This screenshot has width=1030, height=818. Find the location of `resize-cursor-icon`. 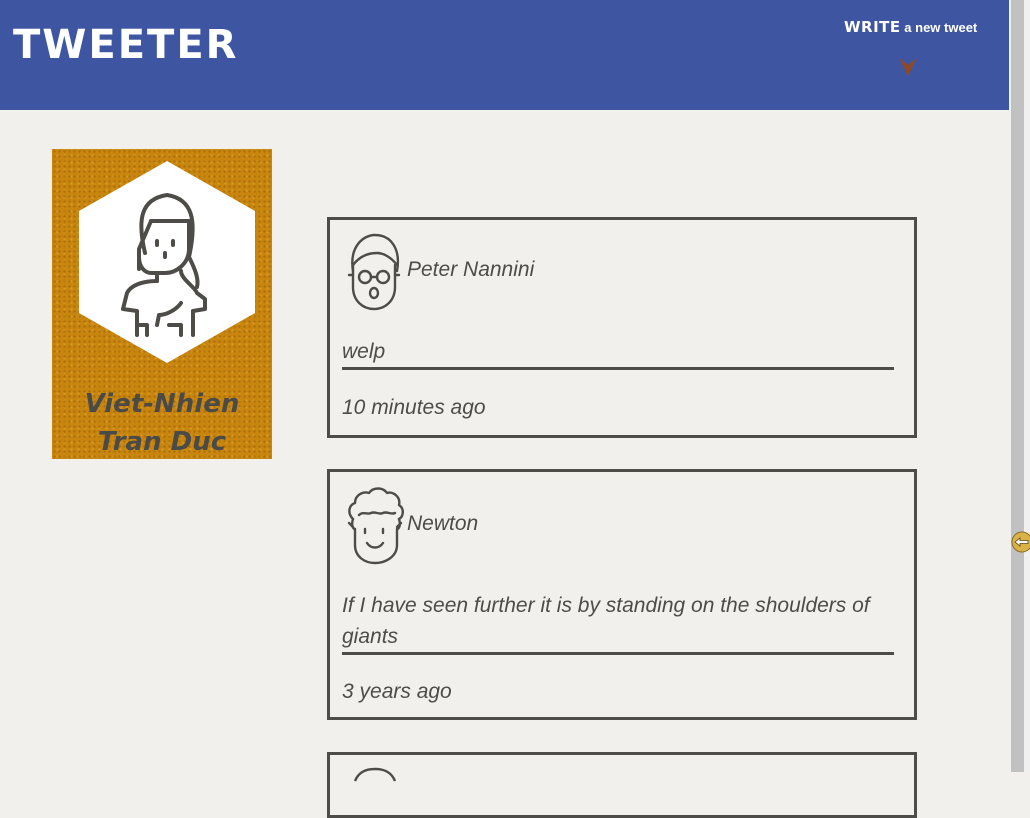

resize-cursor-icon is located at coordinates (1020, 542).